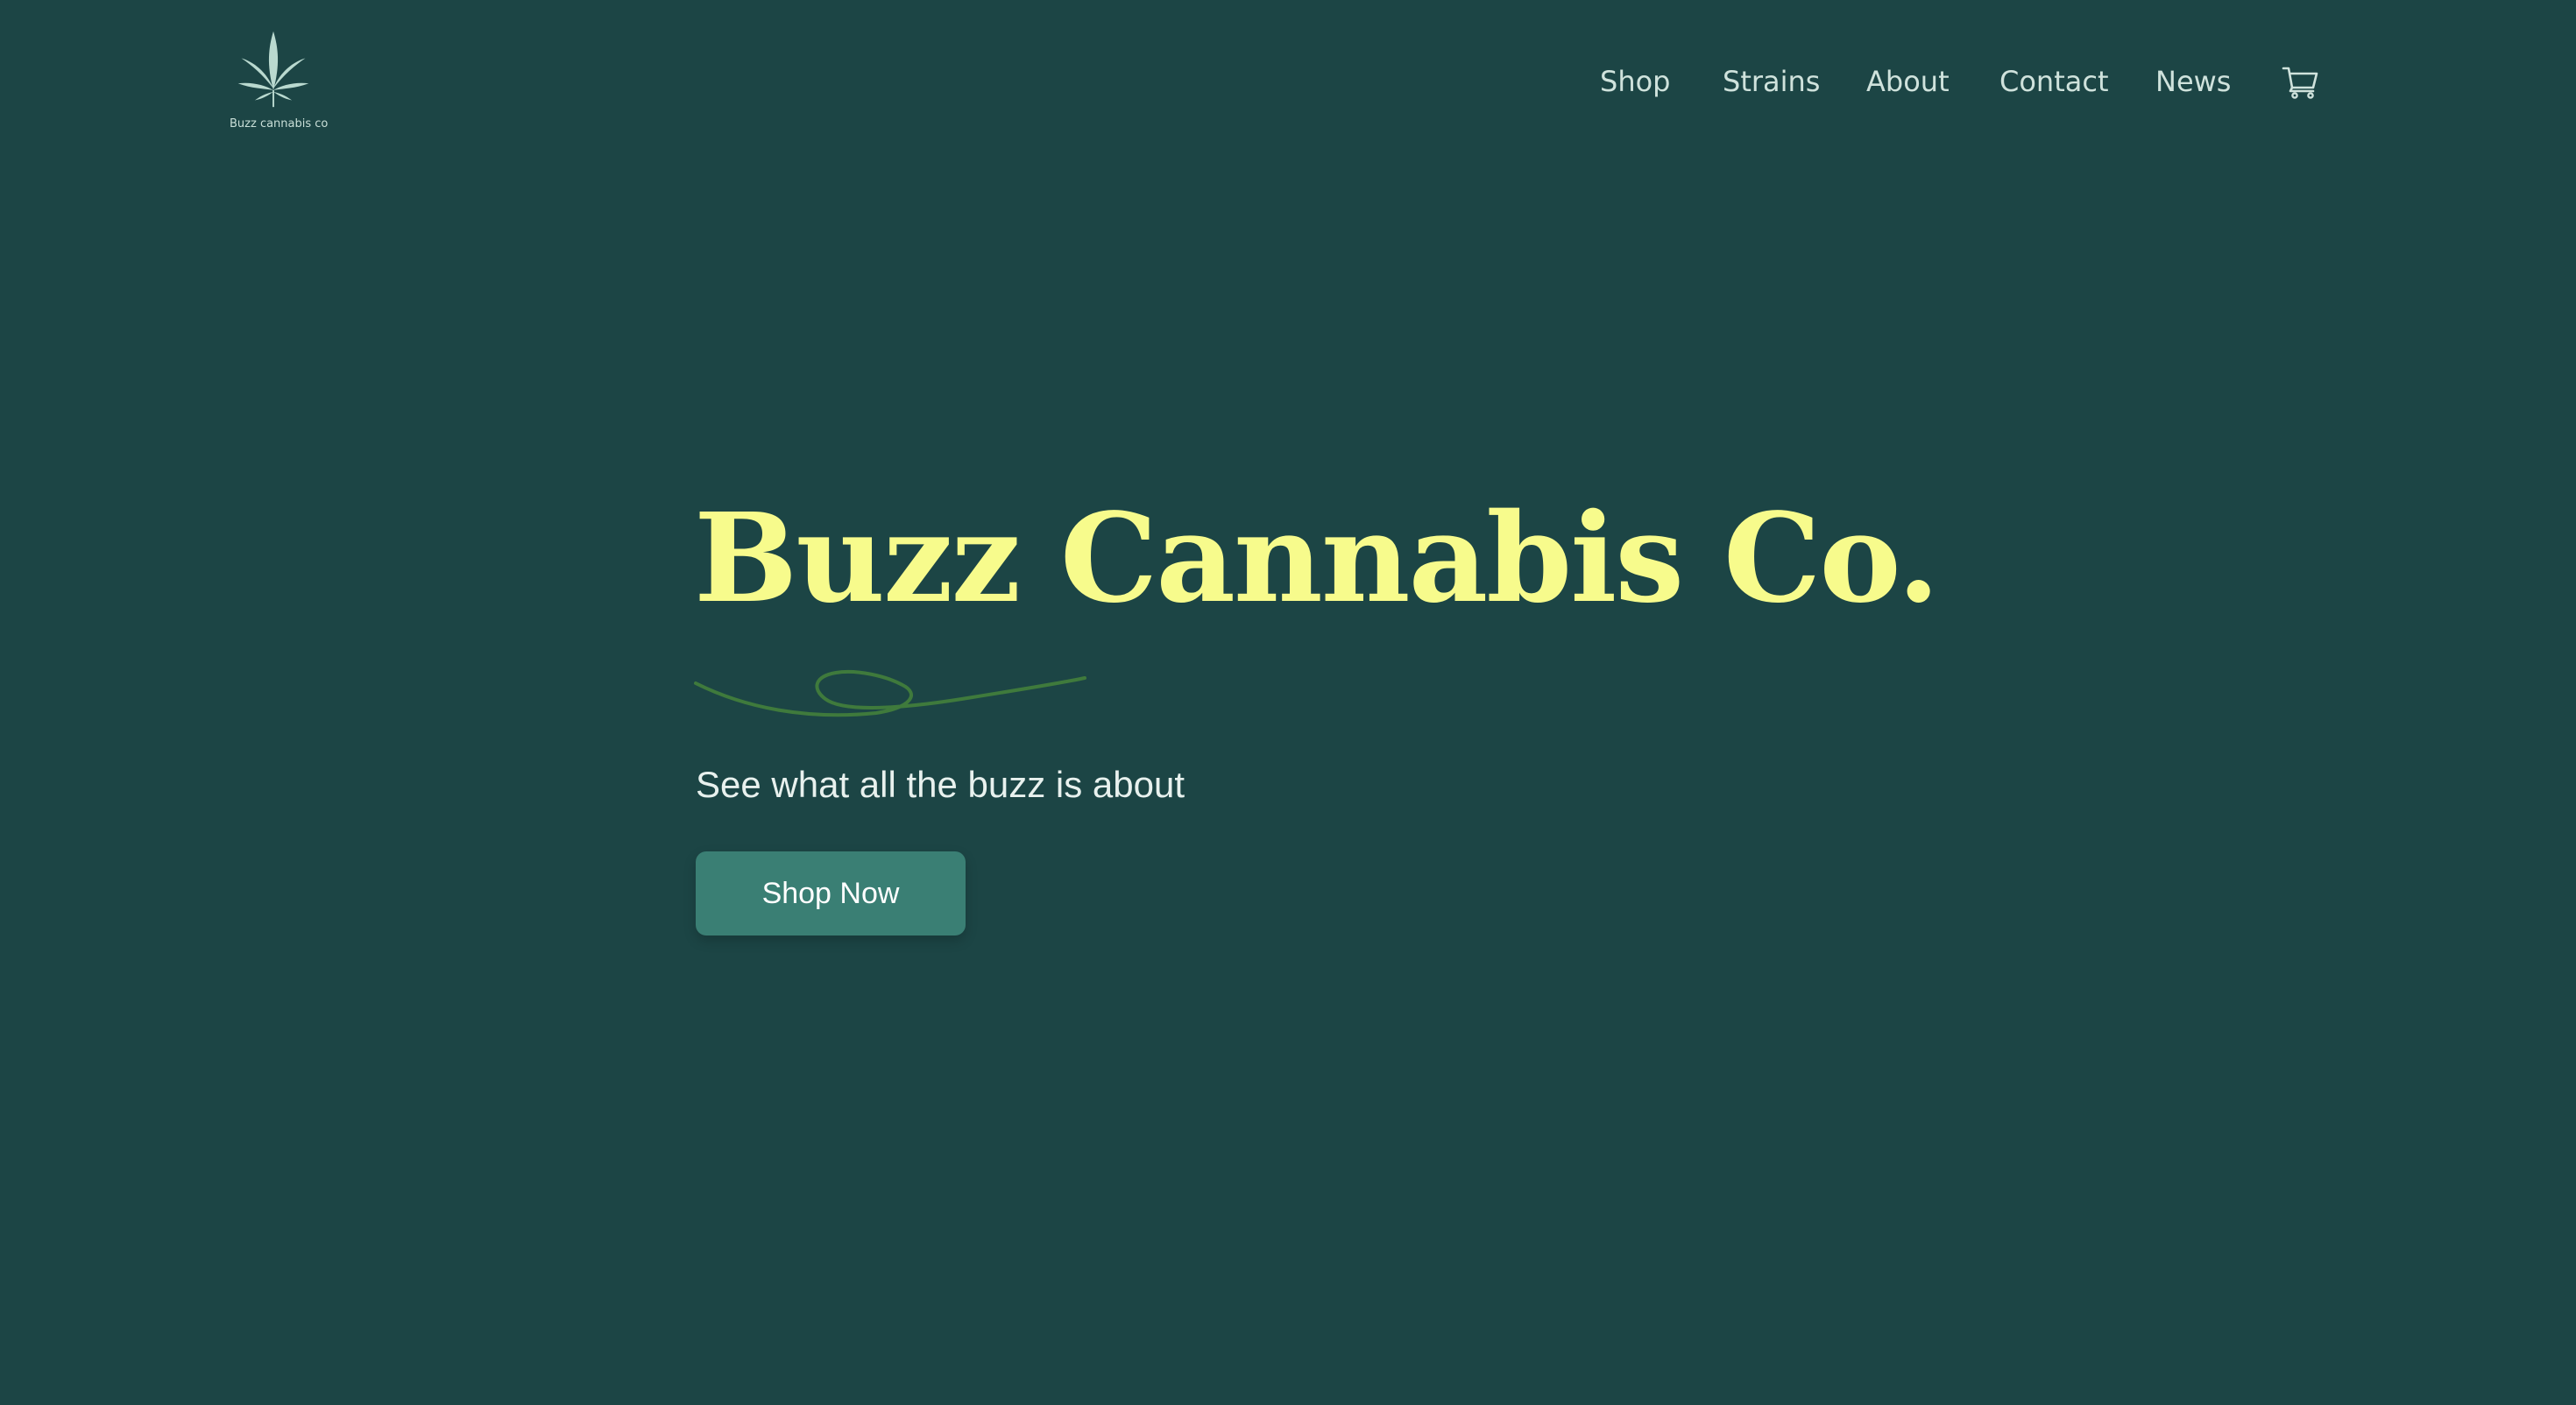 Image resolution: width=2576 pixels, height=1405 pixels. Describe the element at coordinates (273, 69) in the screenshot. I see `cannabis-leaf-icon` at that location.